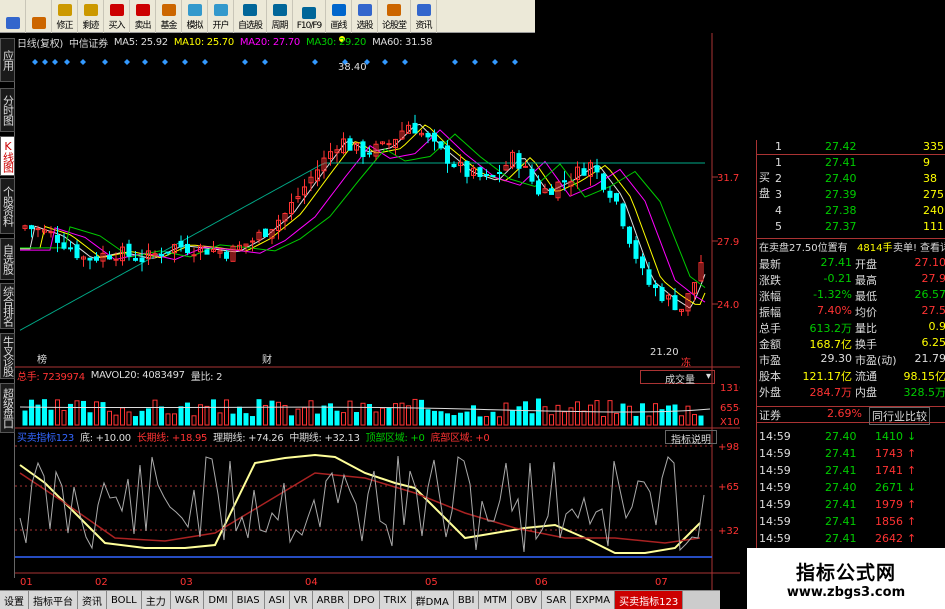 This screenshot has height=609, width=945. I want to click on toolbar-button-3: 剩迹, so click(91, 16).